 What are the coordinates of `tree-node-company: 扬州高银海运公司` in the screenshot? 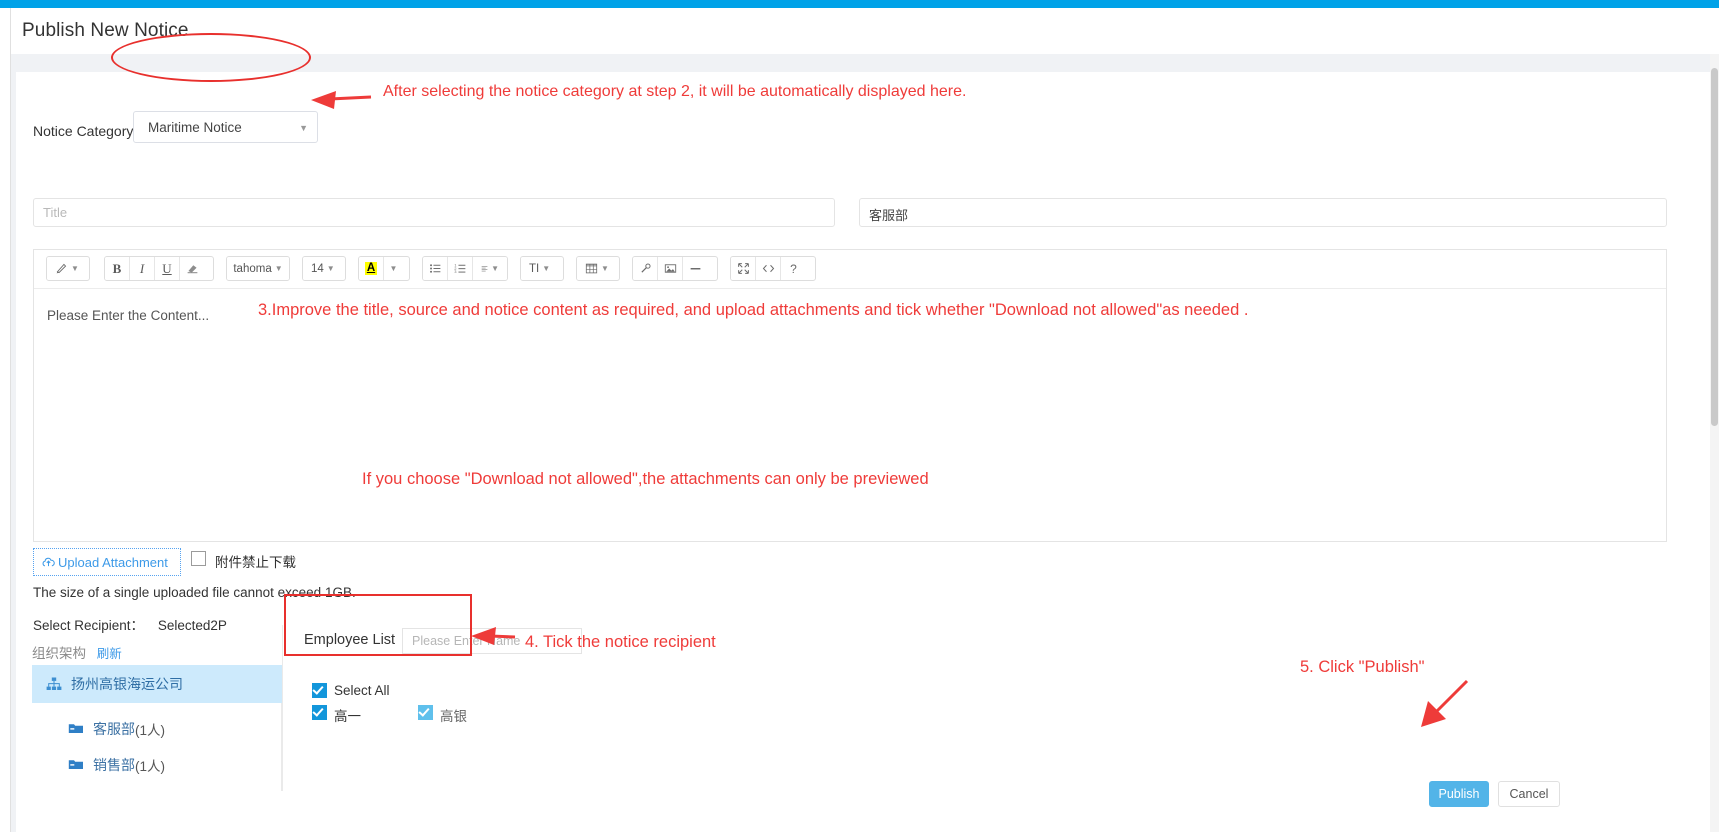 It's located at (157, 684).